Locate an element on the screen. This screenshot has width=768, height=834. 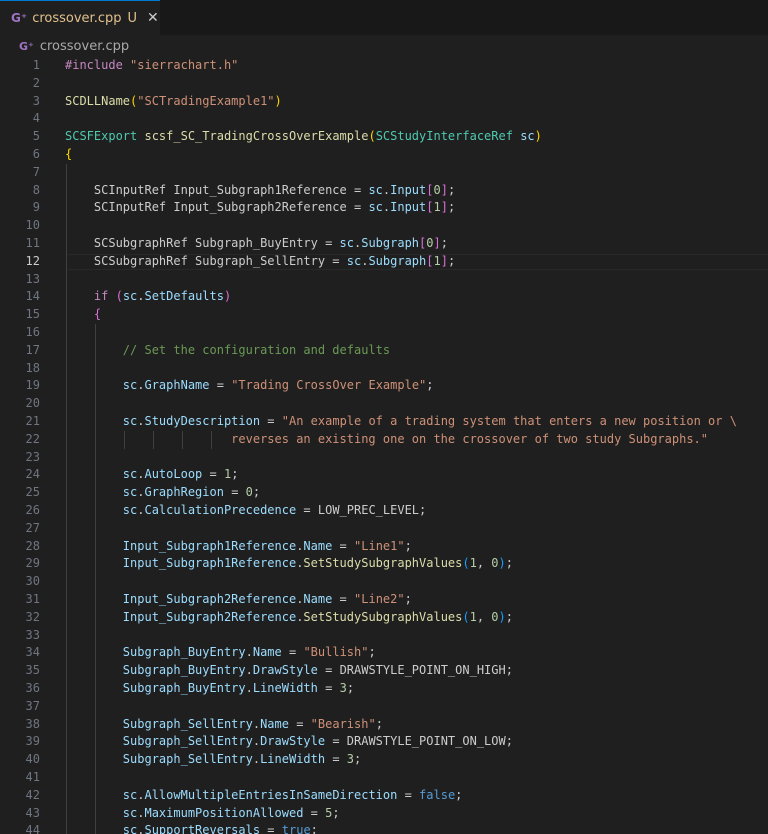
code-token: Input is located at coordinates (408, 189).